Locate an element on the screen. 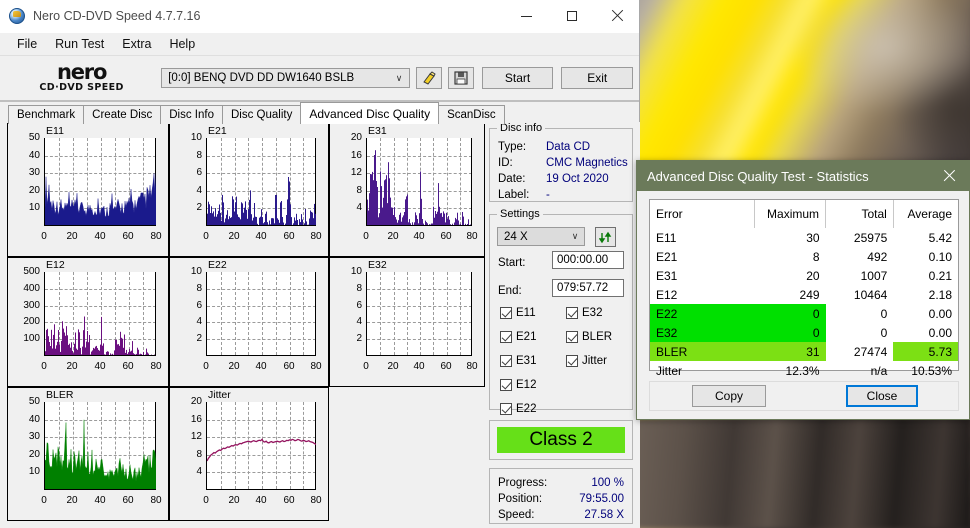 This screenshot has height=528, width=970. chart-plot-area is located at coordinates (100, 314).